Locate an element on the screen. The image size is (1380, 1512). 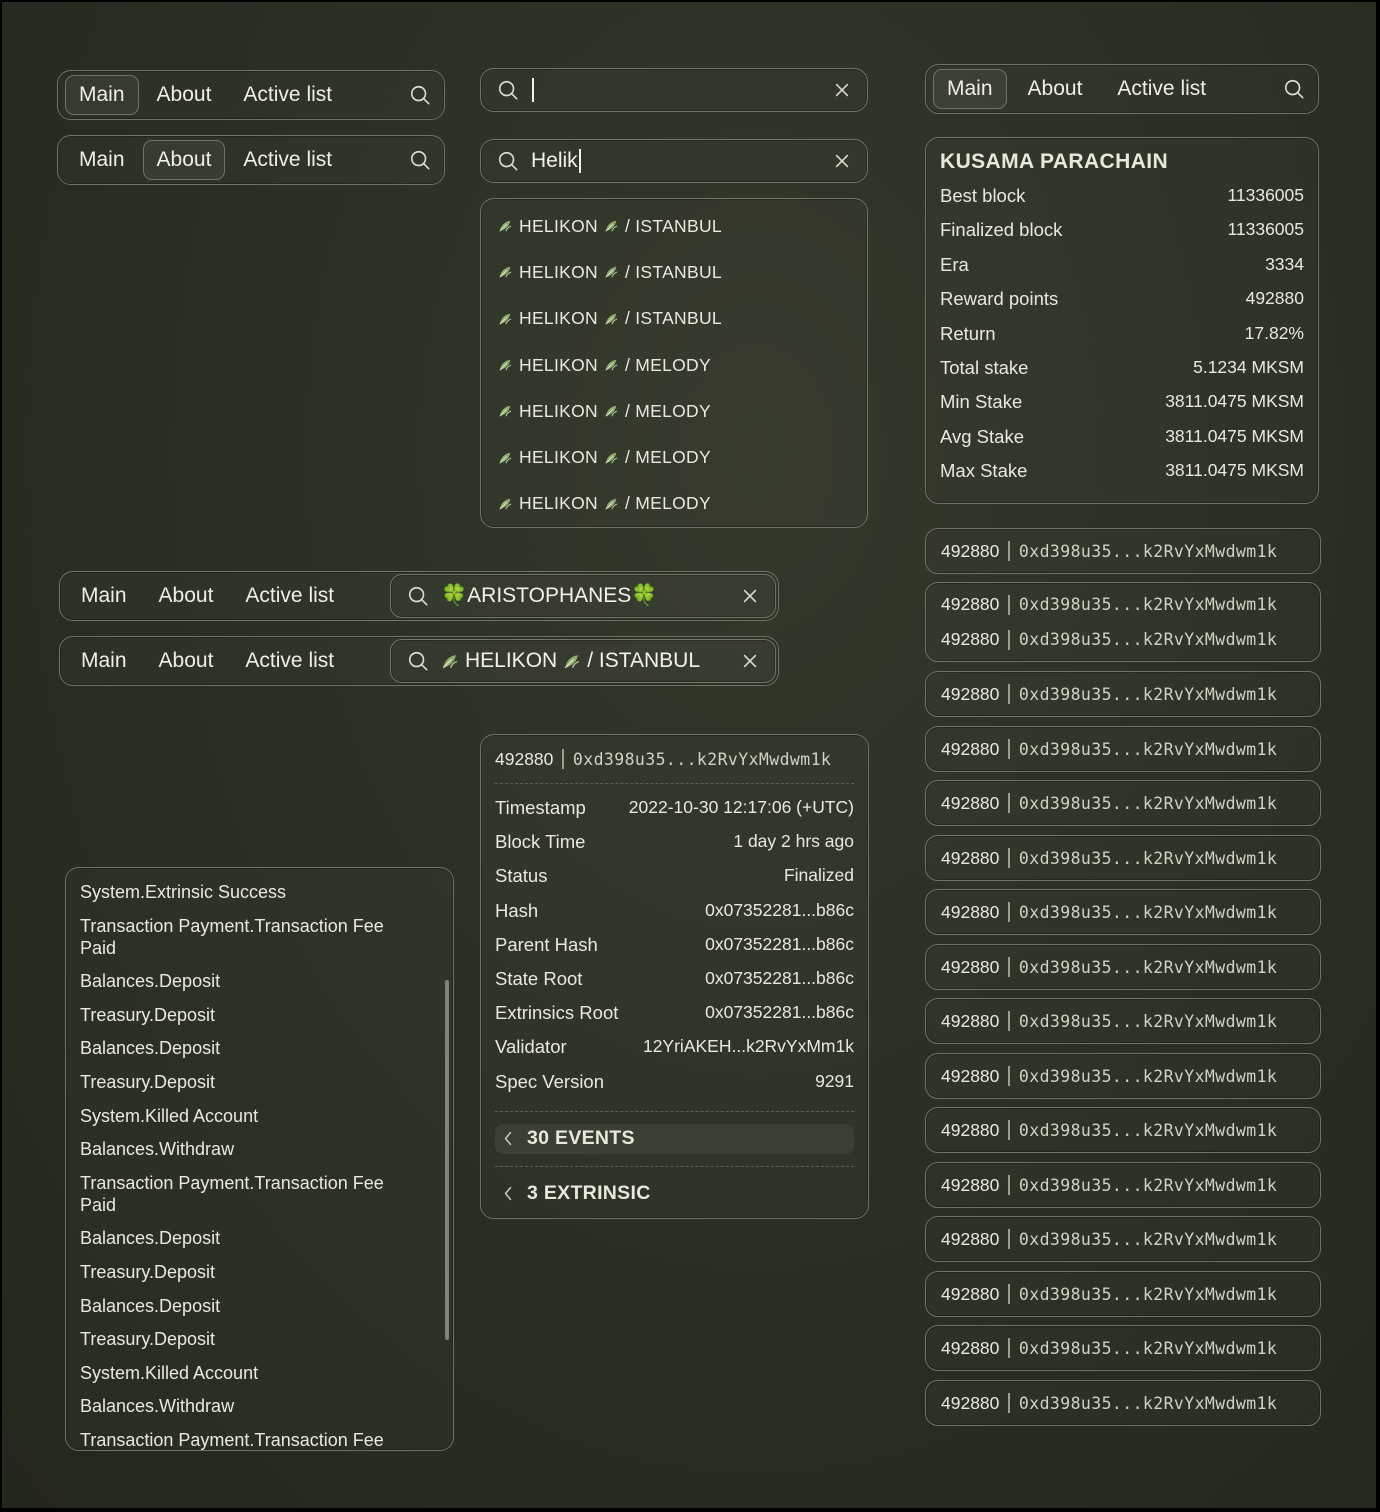
result-suffix: / ISTANBUL is located at coordinates (673, 225).